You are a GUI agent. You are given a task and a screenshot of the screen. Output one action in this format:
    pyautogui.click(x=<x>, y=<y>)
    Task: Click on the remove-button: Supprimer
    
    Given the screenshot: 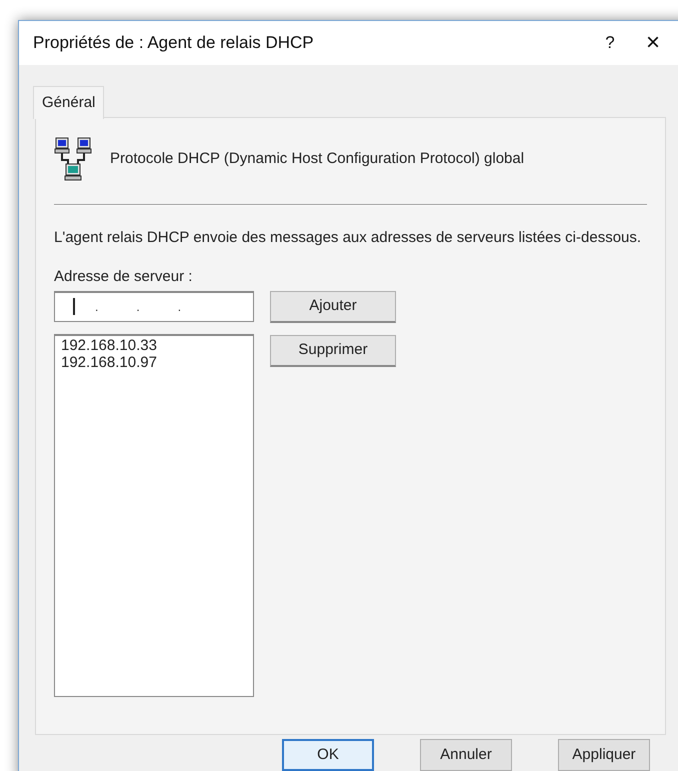 What is the action you would take?
    pyautogui.click(x=333, y=350)
    